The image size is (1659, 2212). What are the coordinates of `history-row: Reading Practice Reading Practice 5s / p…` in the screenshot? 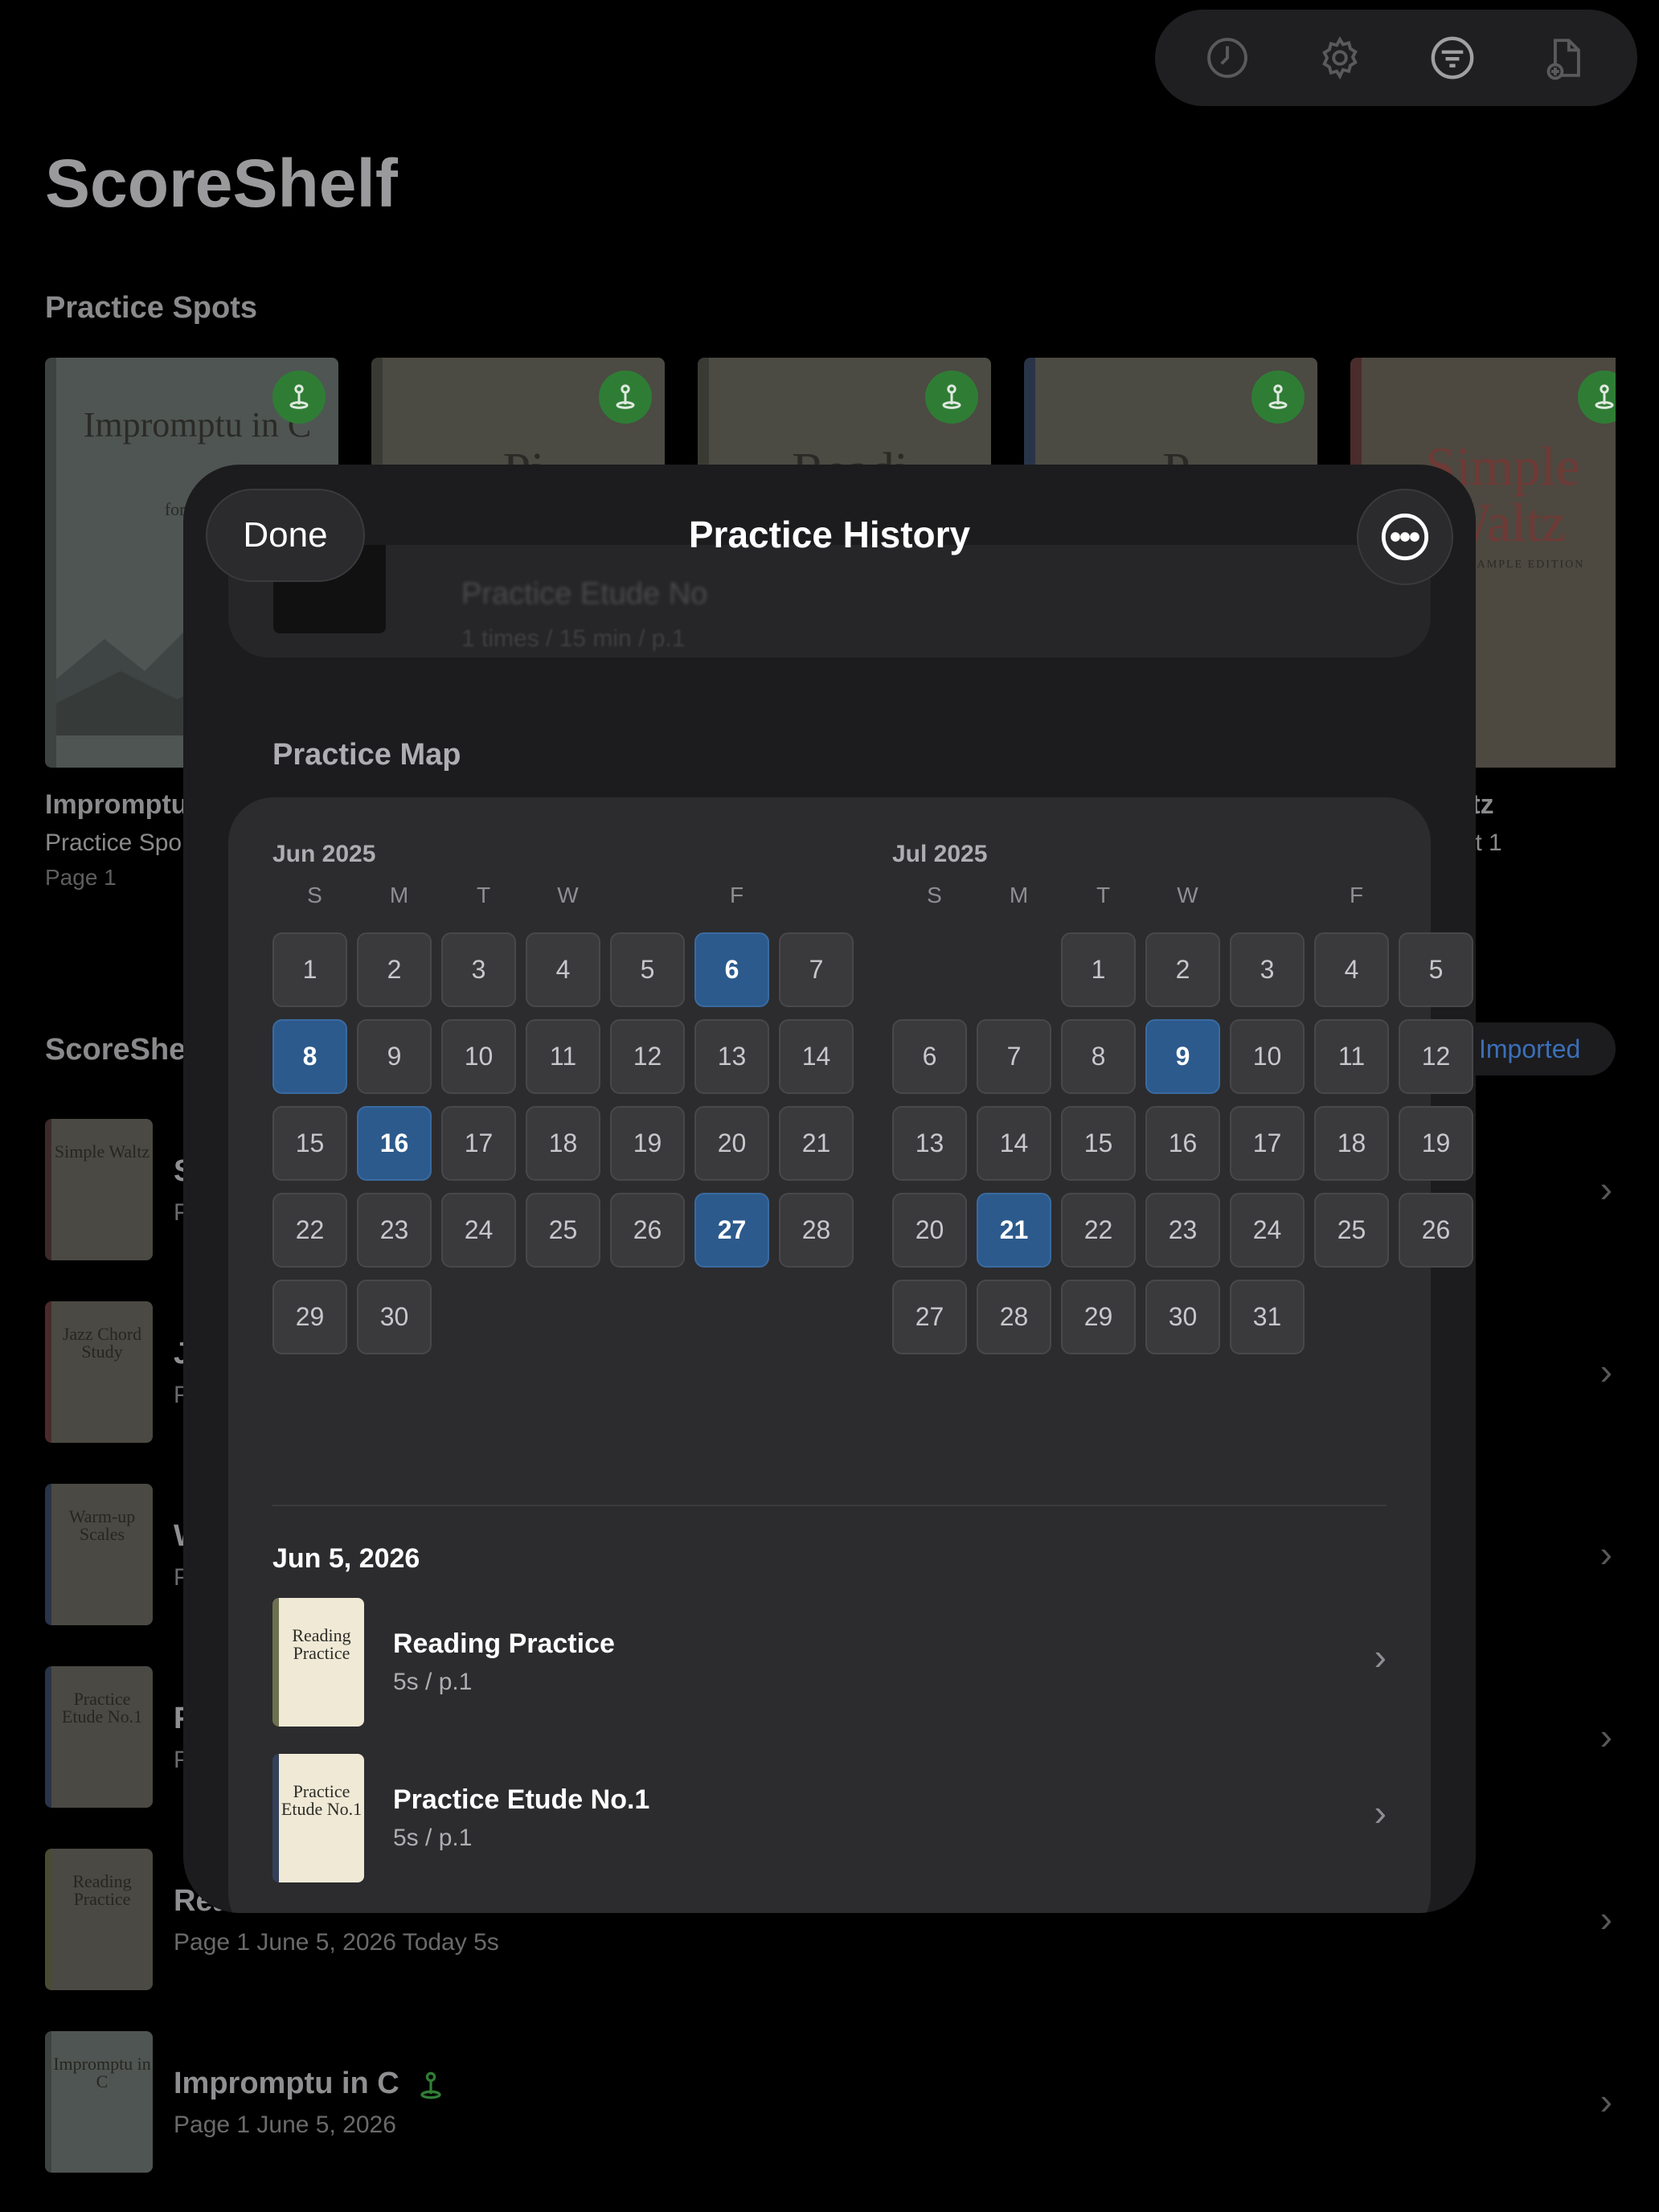 It's located at (829, 1663).